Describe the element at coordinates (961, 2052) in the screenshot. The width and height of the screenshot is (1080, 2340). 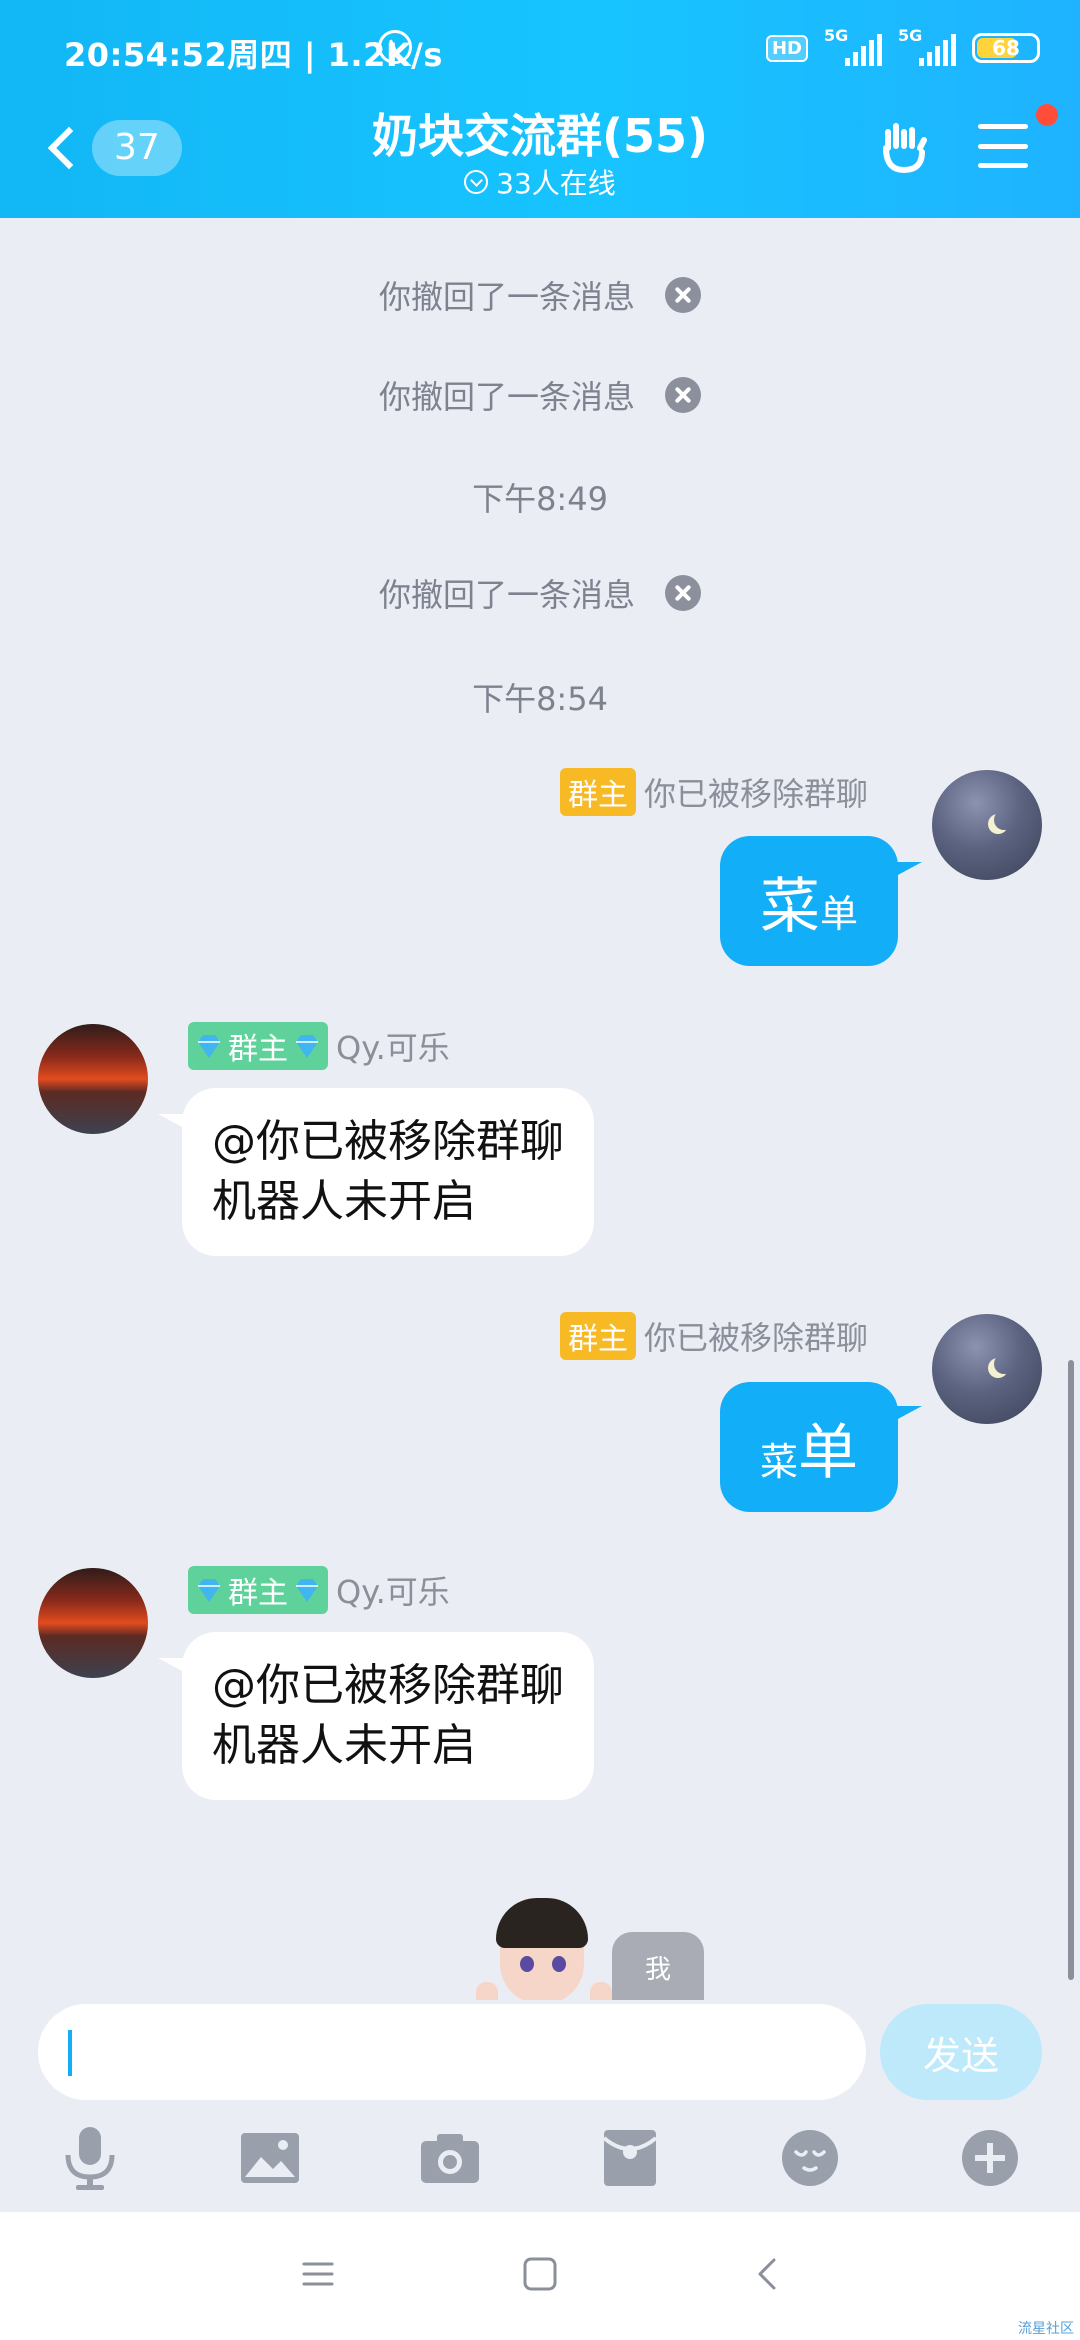
I see `send-button: 发送` at that location.